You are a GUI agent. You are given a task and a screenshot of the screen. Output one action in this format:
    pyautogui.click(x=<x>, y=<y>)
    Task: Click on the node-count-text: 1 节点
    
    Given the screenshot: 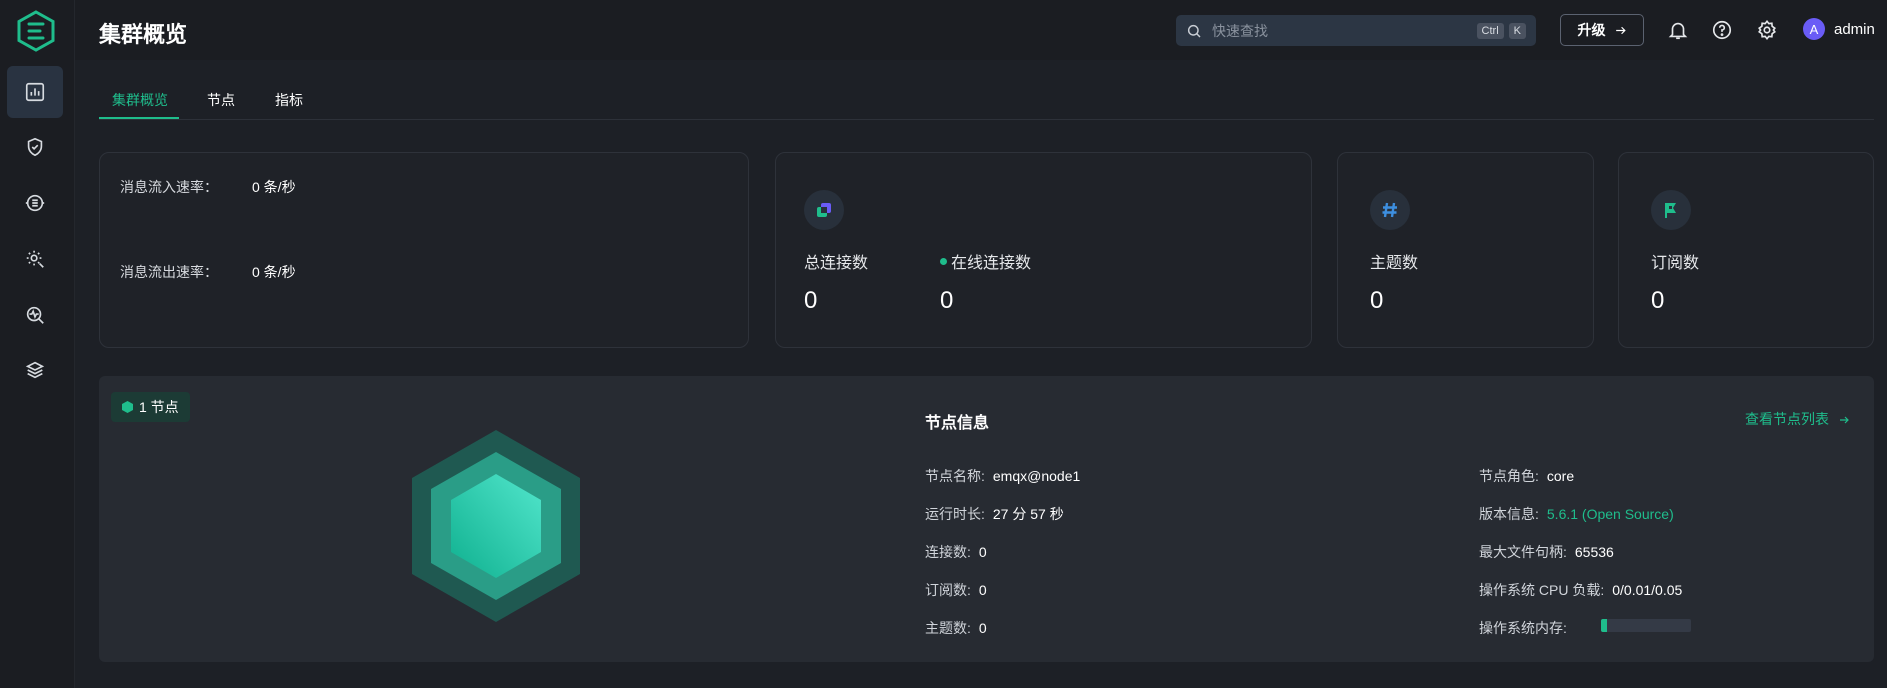 What is the action you would take?
    pyautogui.click(x=159, y=407)
    